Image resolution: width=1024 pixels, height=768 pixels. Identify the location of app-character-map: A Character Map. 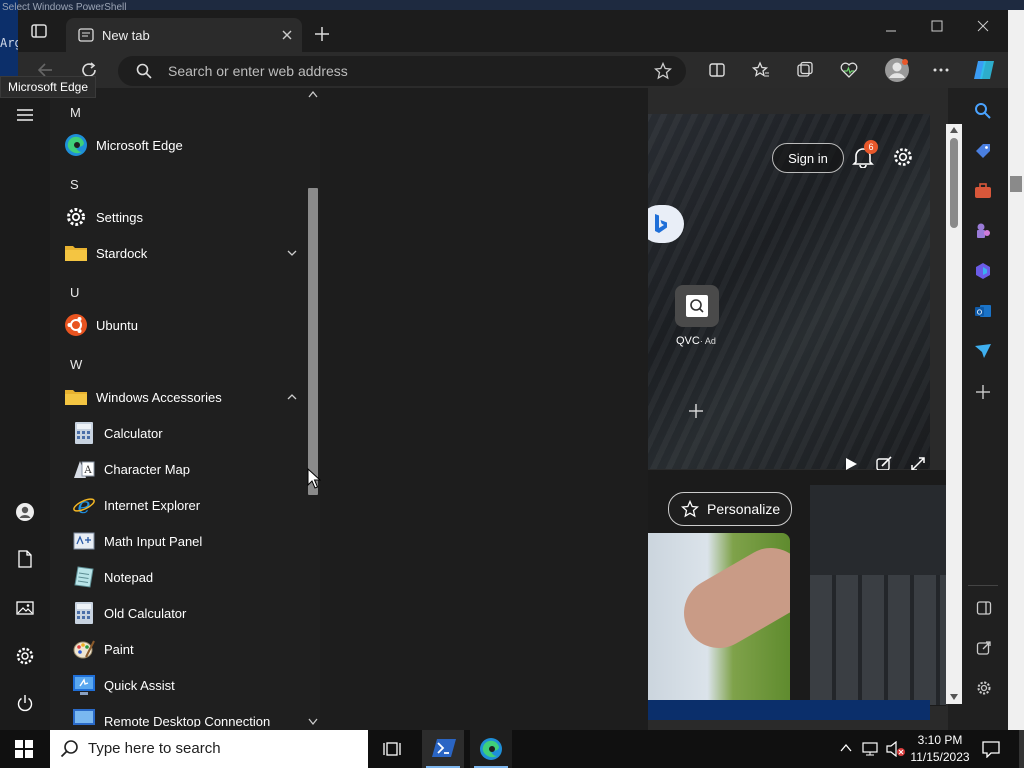
(188, 469).